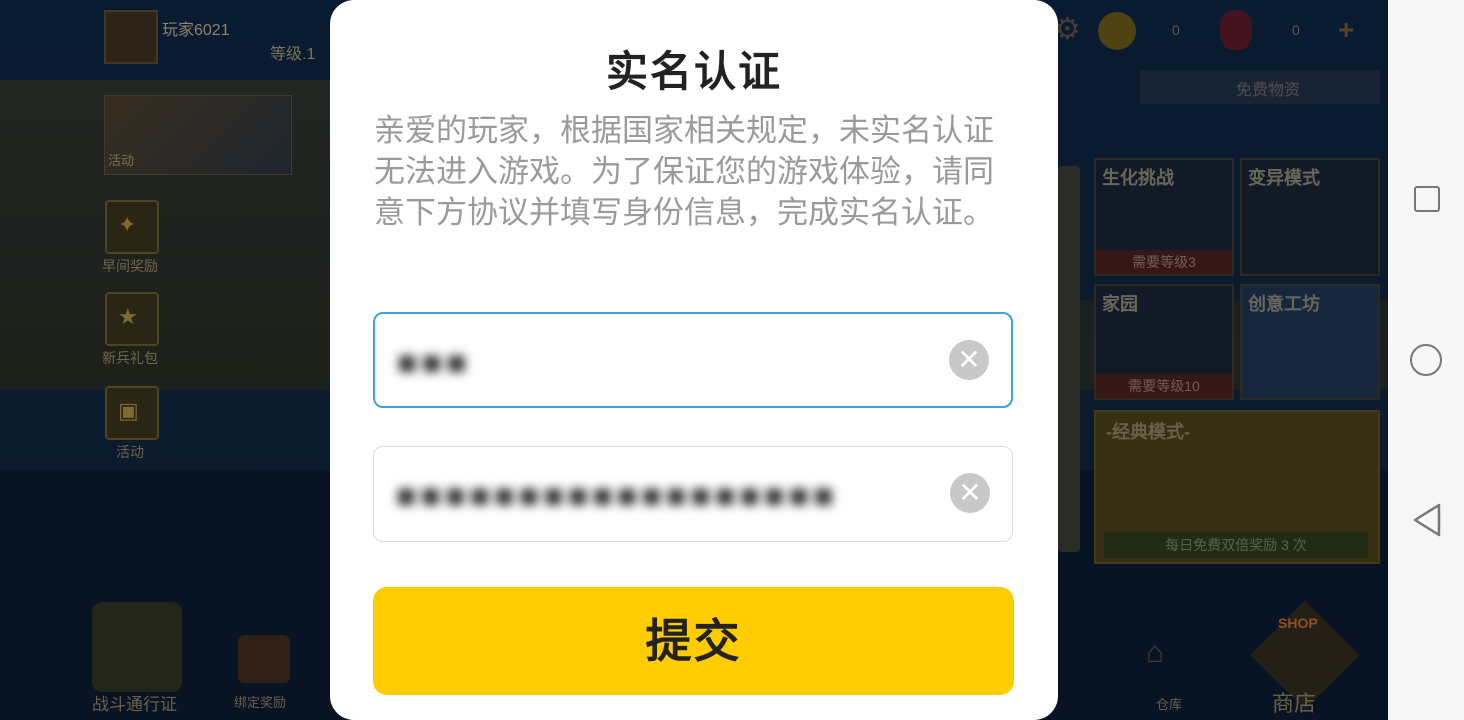 The image size is (1464, 720). I want to click on dialog-title: 实名认证, so click(693, 71).